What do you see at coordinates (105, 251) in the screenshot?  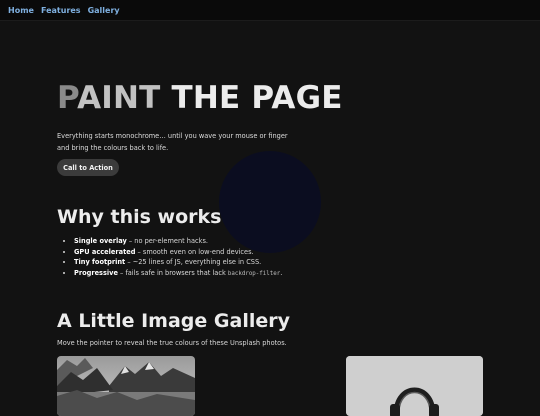 I see `feature-name: GPU accelerated` at bounding box center [105, 251].